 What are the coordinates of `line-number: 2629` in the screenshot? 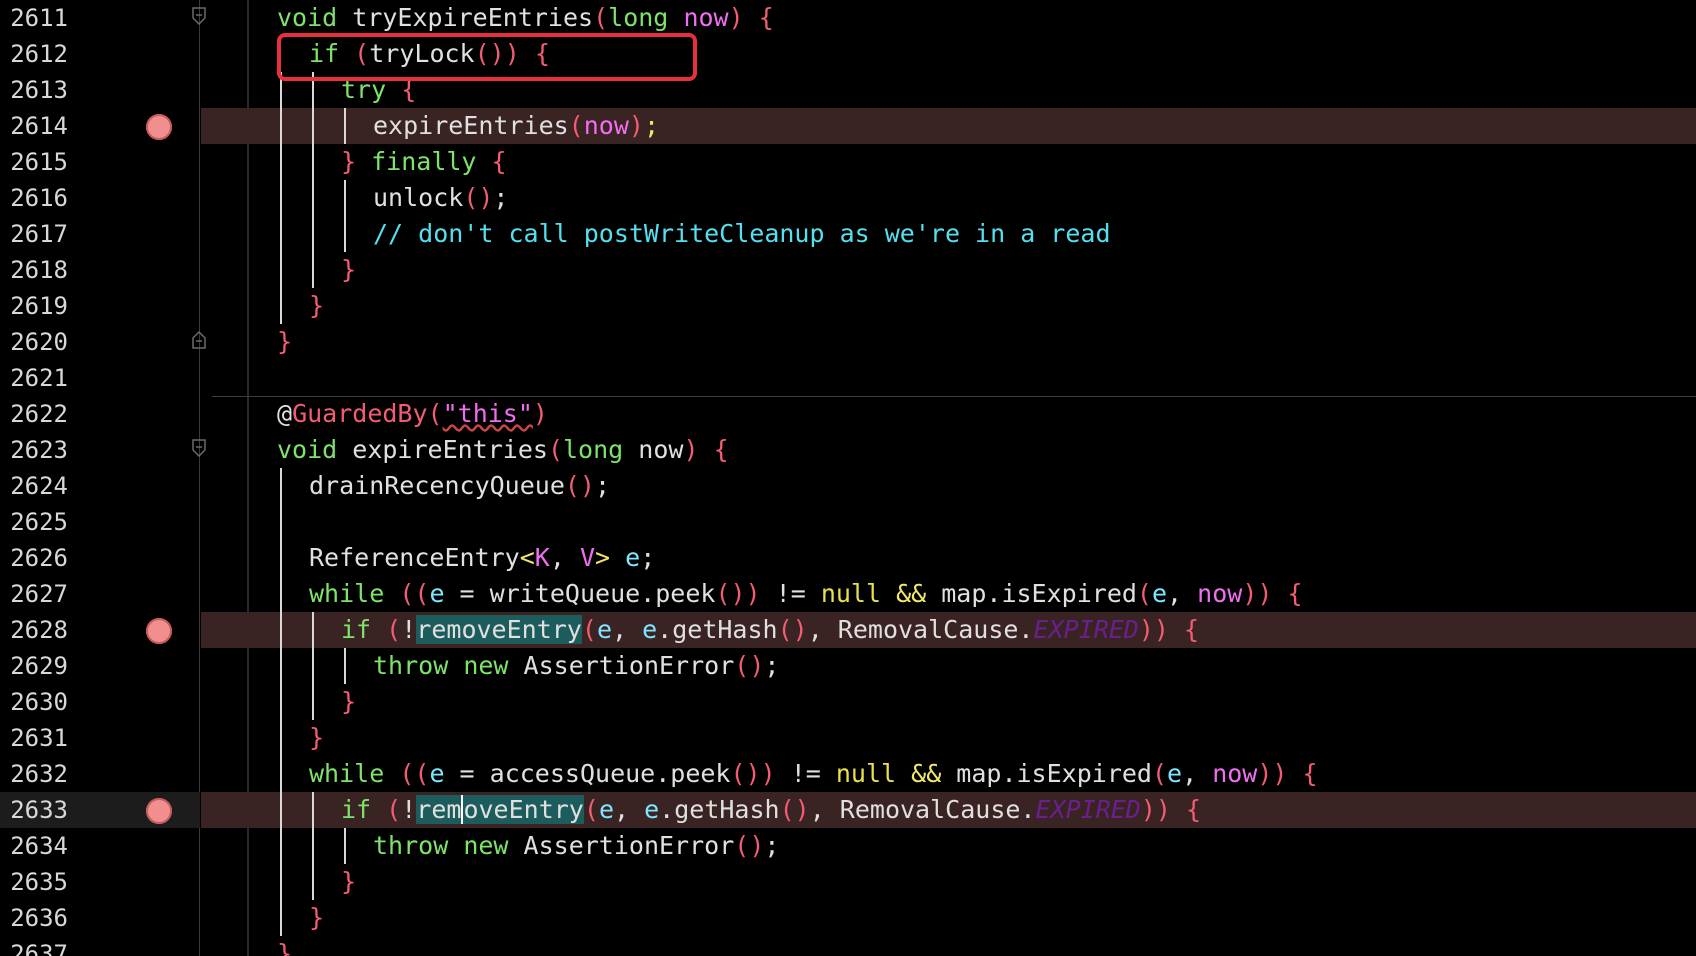 It's located at (34, 666).